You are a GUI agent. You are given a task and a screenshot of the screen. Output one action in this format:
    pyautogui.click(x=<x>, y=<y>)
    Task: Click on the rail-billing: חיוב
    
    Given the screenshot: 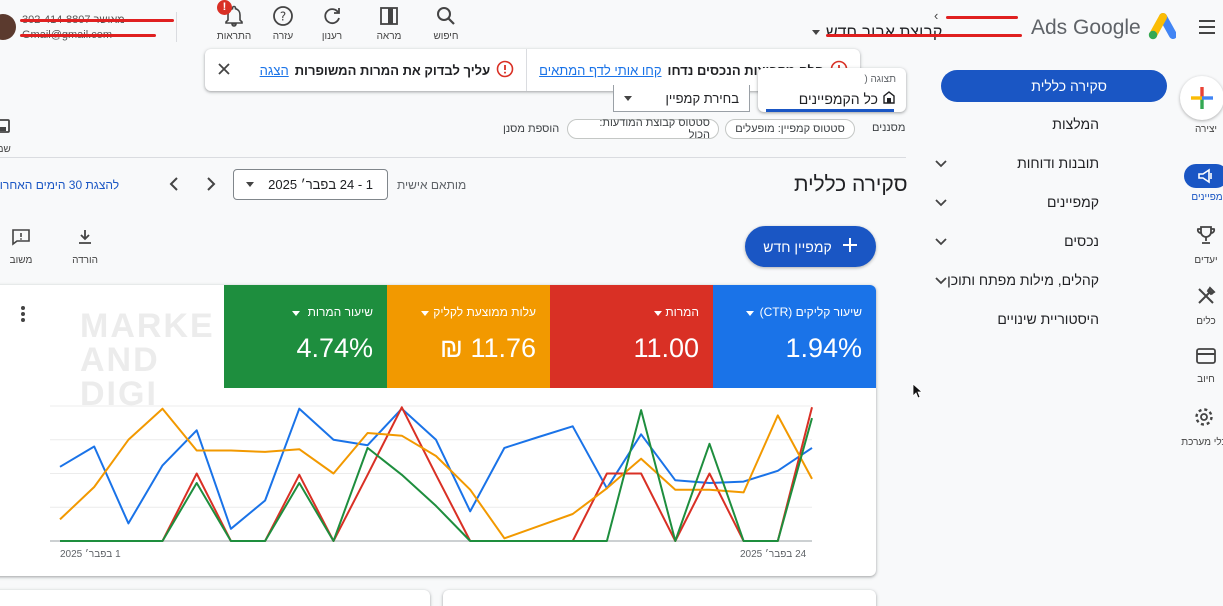 What is the action you would take?
    pyautogui.click(x=1201, y=366)
    